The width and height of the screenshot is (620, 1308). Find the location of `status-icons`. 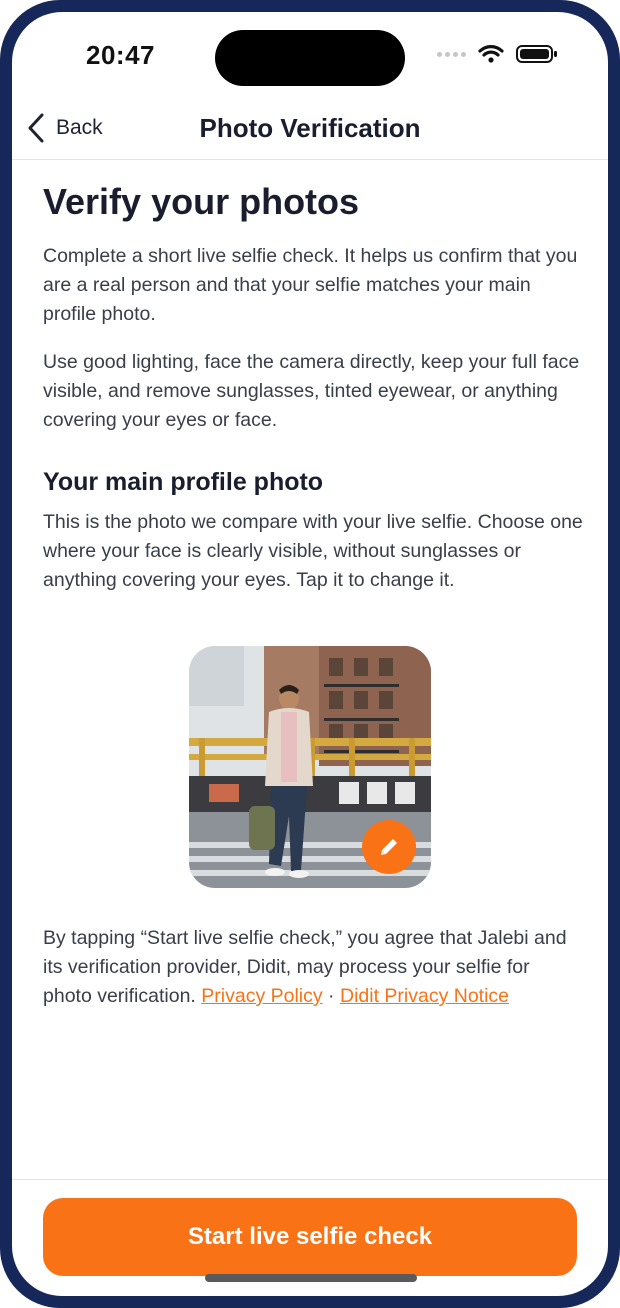

status-icons is located at coordinates (497, 54).